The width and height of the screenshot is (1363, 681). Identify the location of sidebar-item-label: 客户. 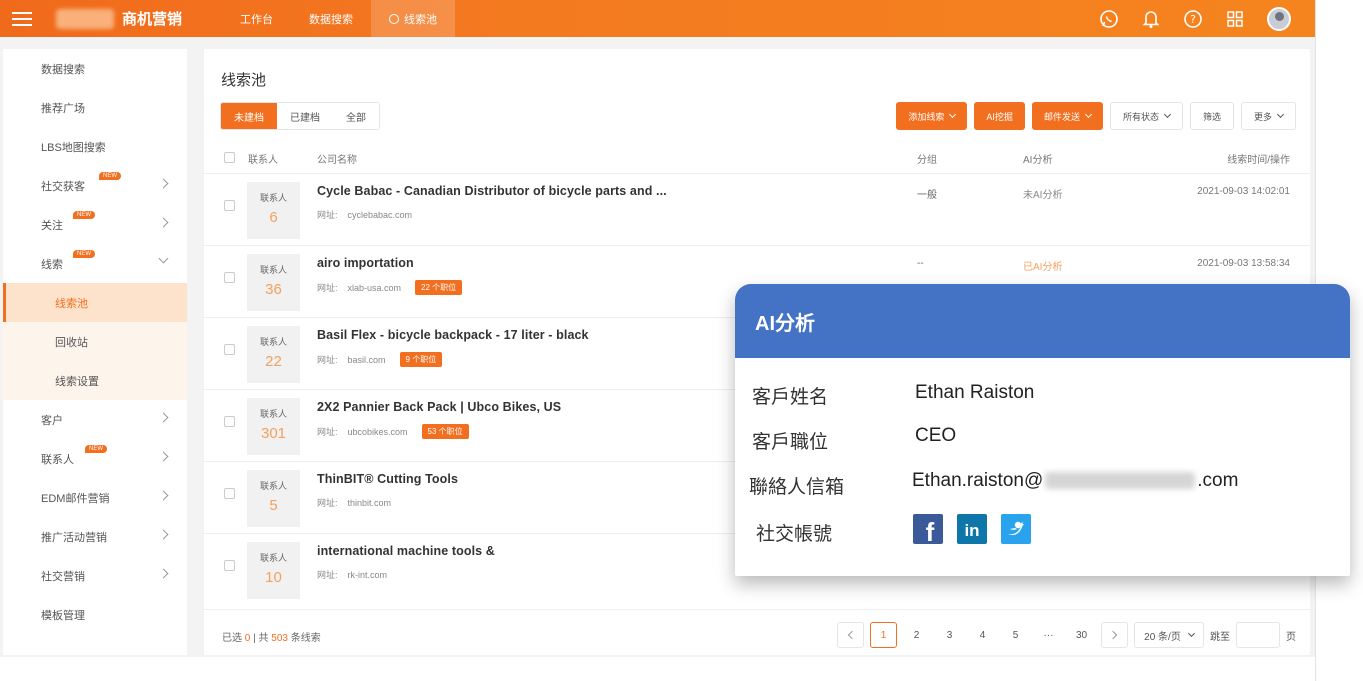
(52, 420).